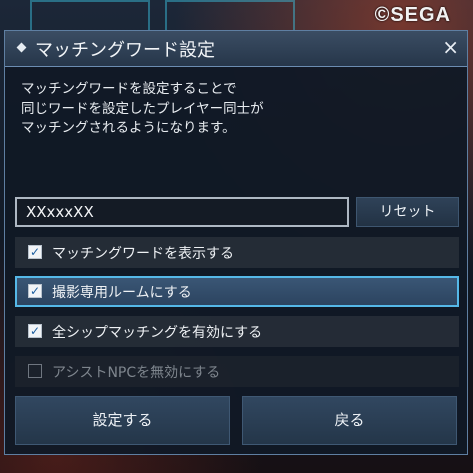  What do you see at coordinates (21, 47) in the screenshot?
I see `diamond-icon` at bounding box center [21, 47].